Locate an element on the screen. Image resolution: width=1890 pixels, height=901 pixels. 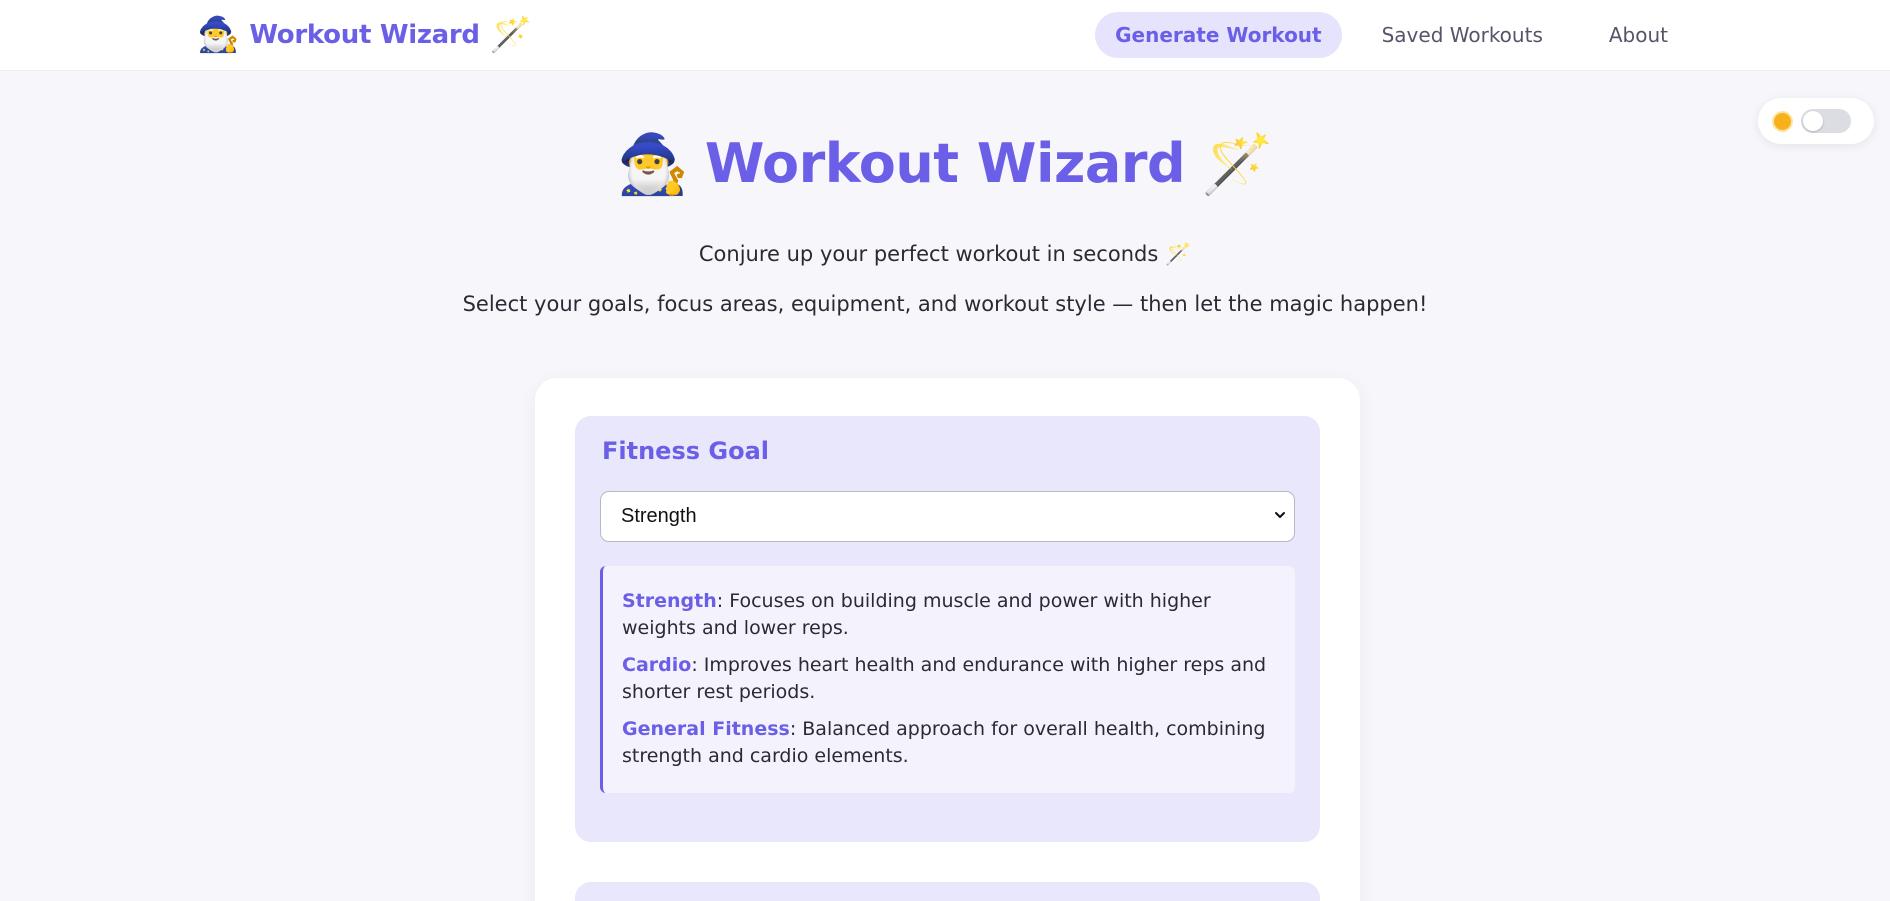
hero-title-text: Workout Wizard is located at coordinates (945, 163).